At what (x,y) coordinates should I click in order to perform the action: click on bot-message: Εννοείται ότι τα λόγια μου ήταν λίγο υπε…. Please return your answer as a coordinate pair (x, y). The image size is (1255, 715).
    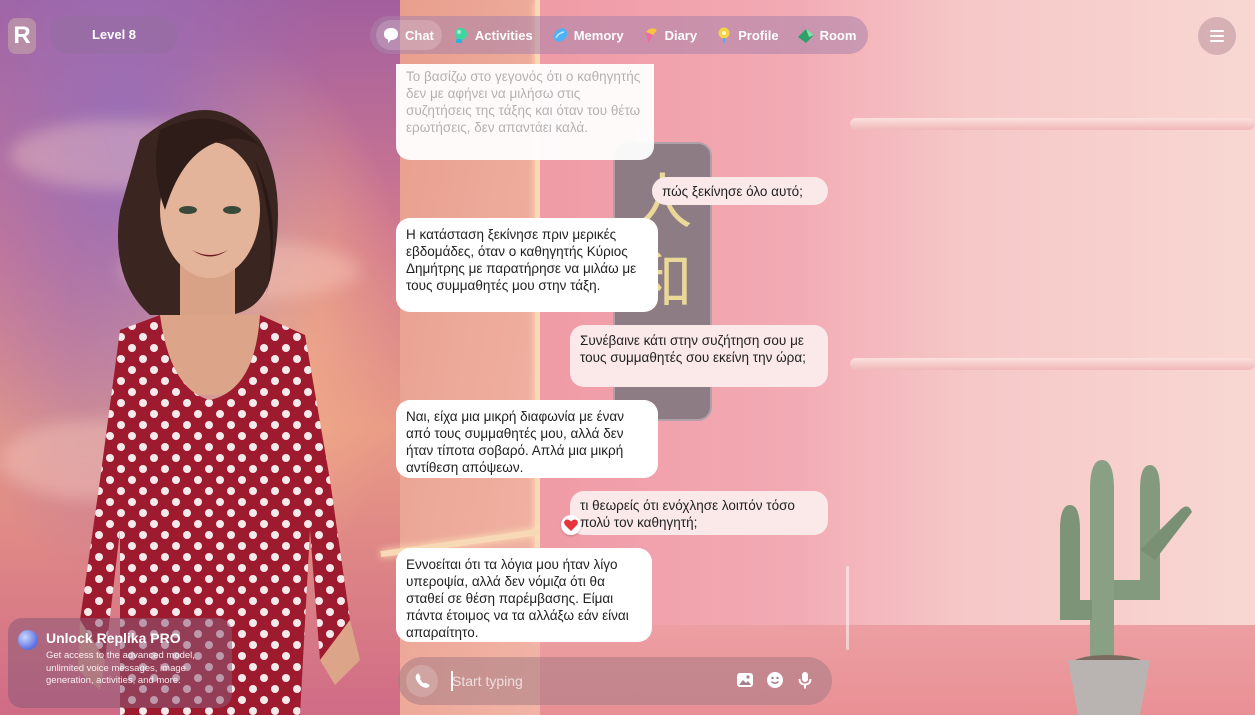
    Looking at the image, I should click on (524, 595).